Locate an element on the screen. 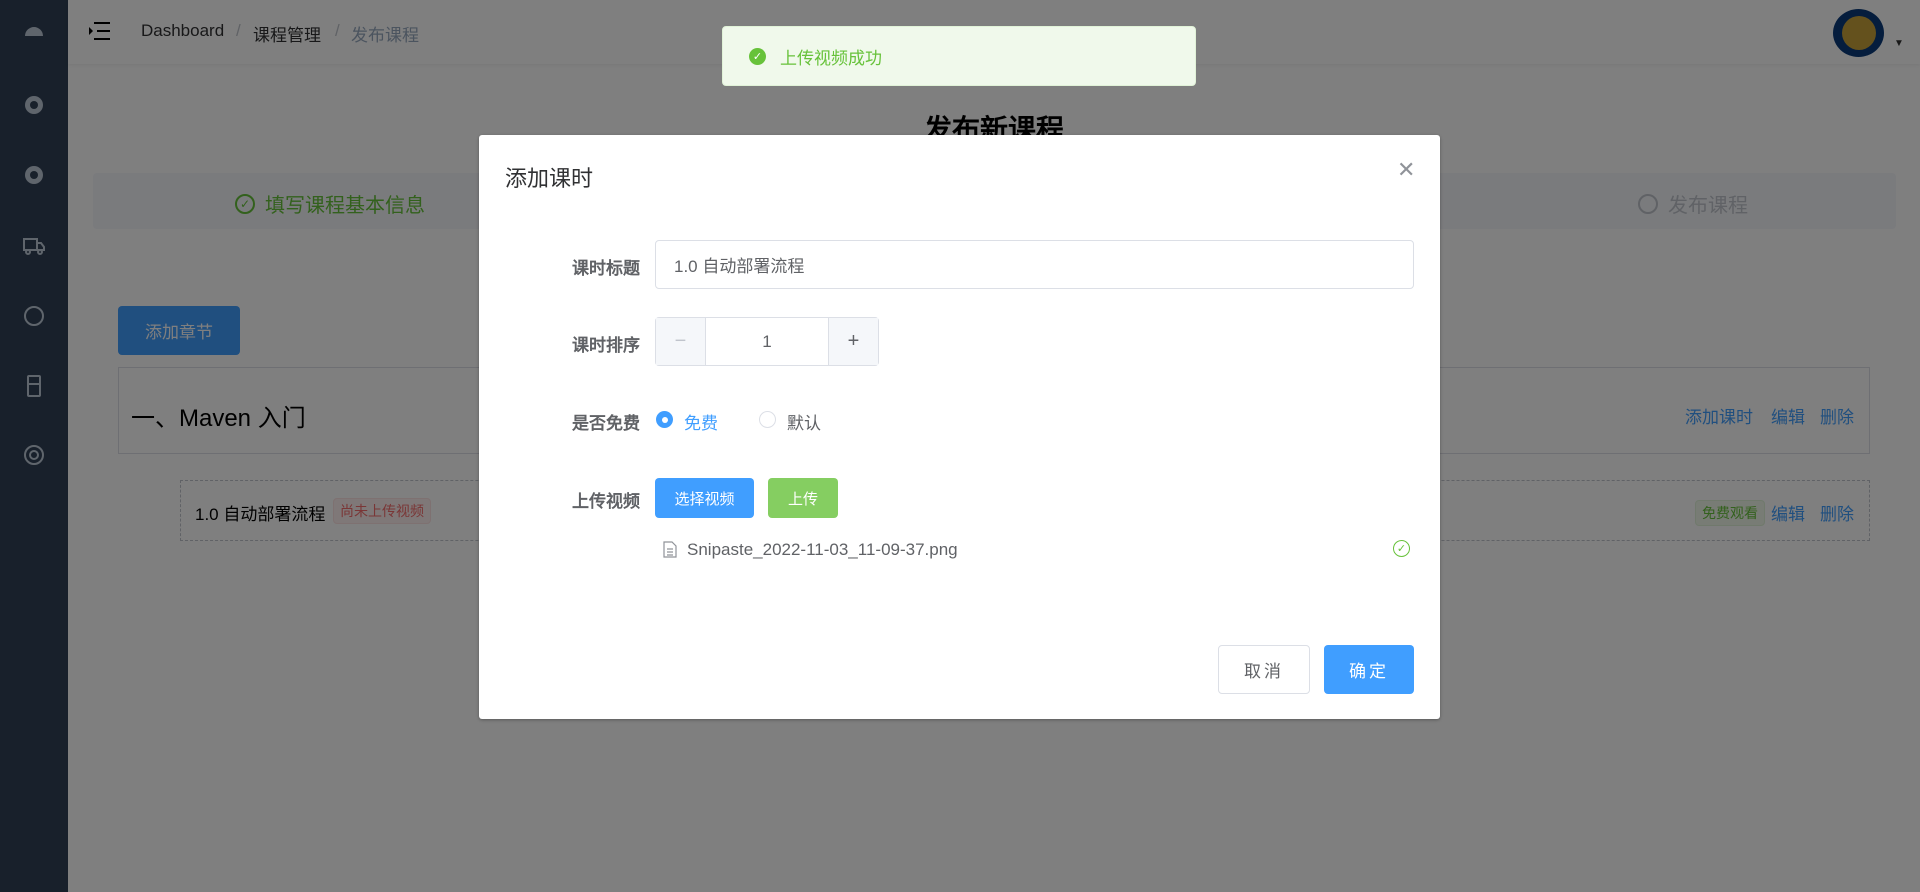  upload-success-icon: ✓ is located at coordinates (1401, 548).